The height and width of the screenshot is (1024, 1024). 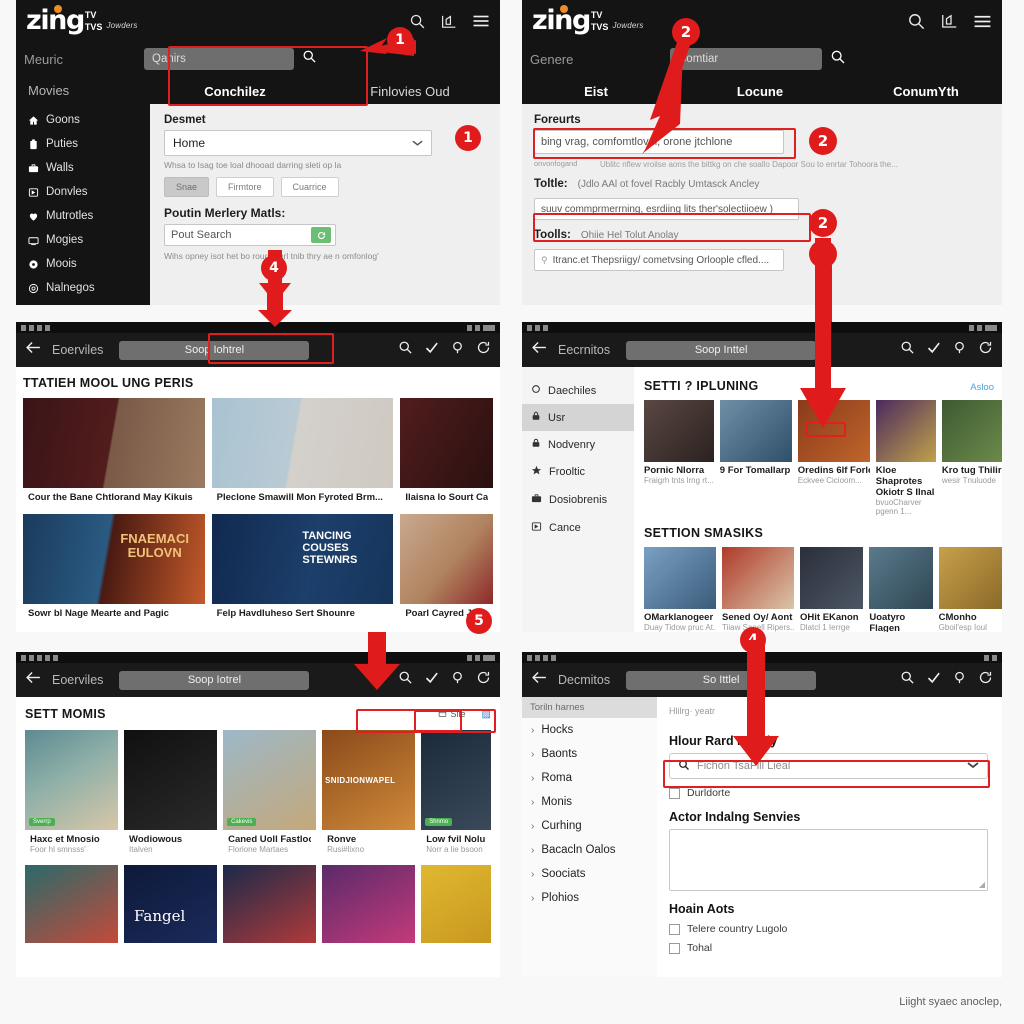 What do you see at coordinates (72, 794) in the screenshot?
I see `movie-card: Sverrp Haxc et Mnosio Foor hl smnsss'` at bounding box center [72, 794].